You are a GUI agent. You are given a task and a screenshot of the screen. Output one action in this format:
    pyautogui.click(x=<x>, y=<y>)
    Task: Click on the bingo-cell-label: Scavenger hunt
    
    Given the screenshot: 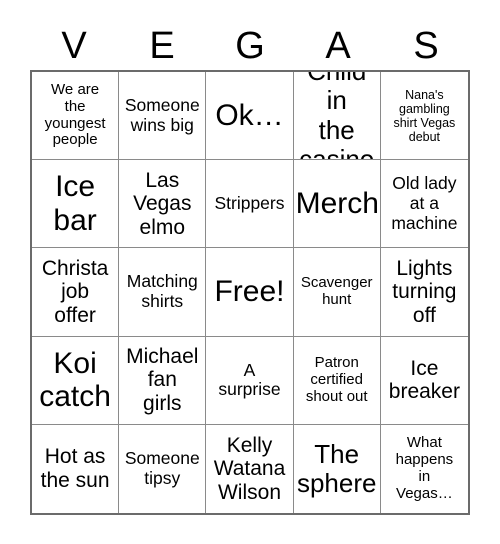 What is the action you would take?
    pyautogui.click(x=336, y=291)
    